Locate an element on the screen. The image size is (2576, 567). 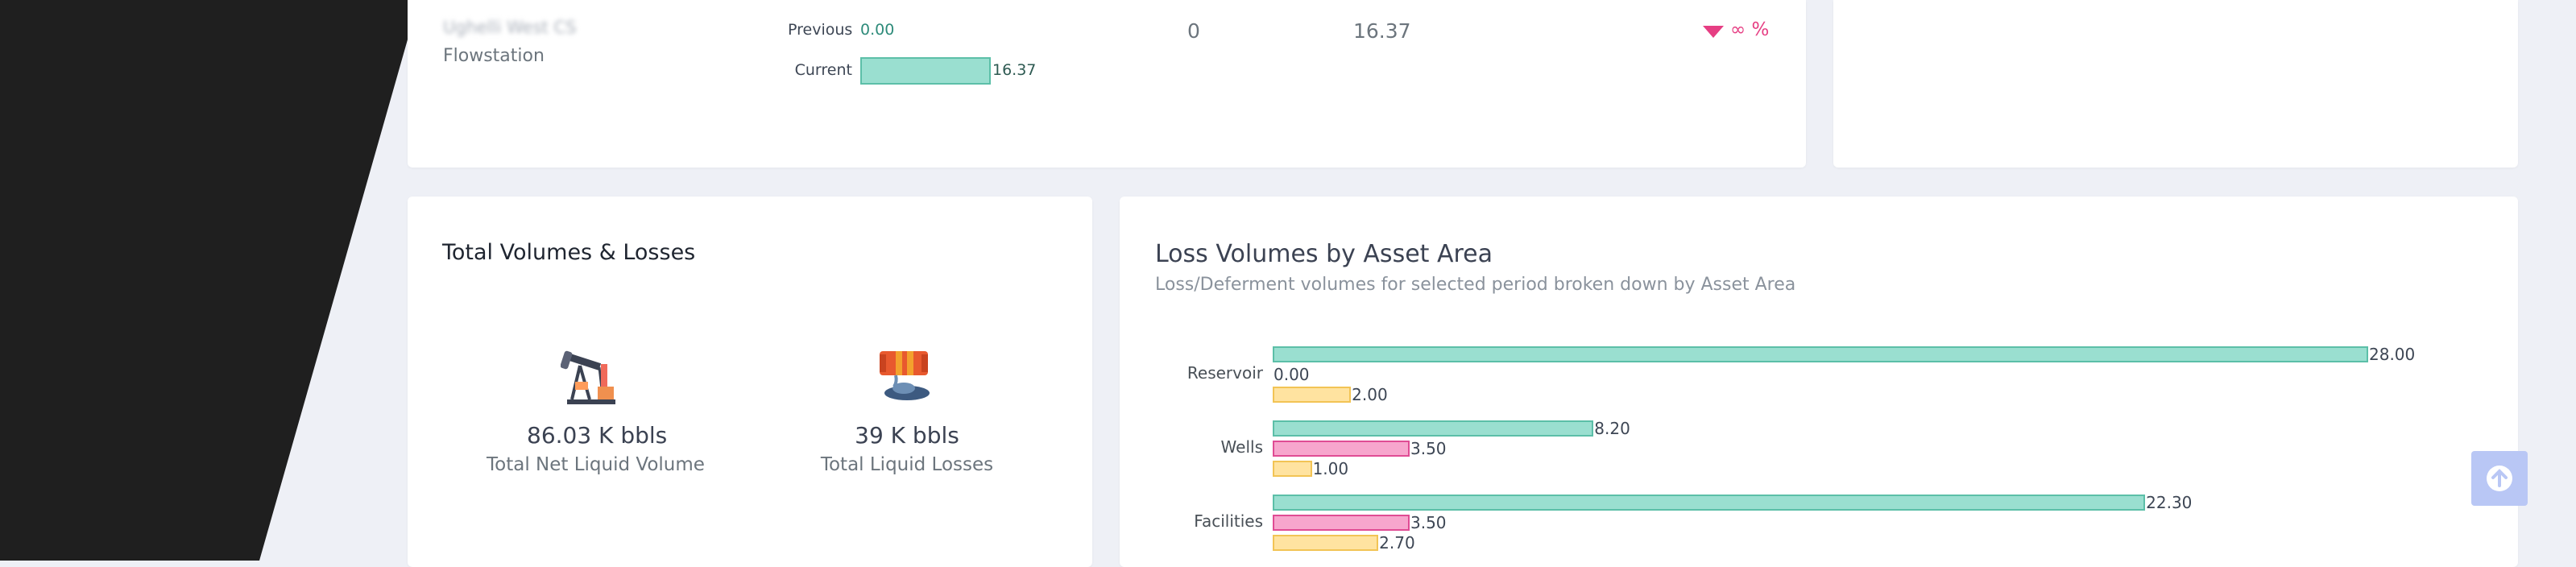
bar-value-label-reservoir-1: 0.00 is located at coordinates (1292, 374).